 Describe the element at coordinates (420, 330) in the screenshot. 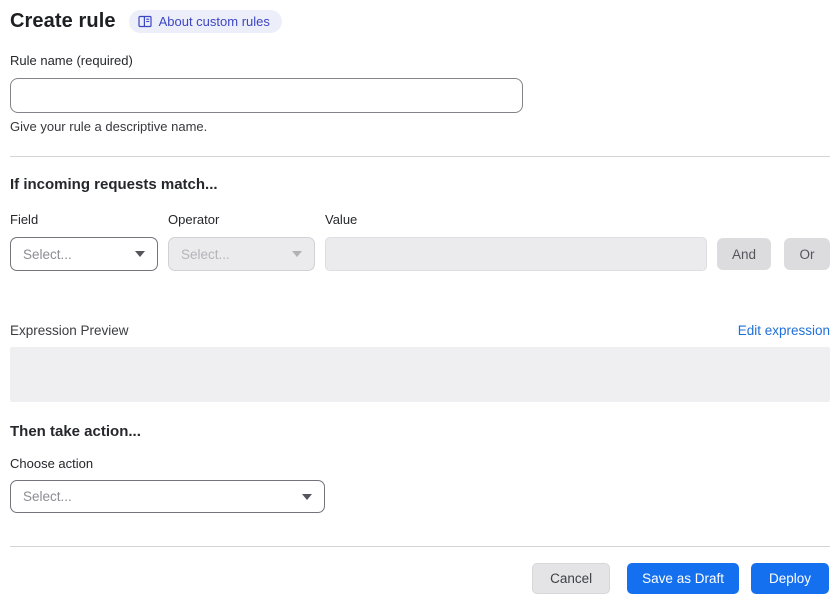

I see `expression-preview-row: Expression Preview Edit expression` at that location.